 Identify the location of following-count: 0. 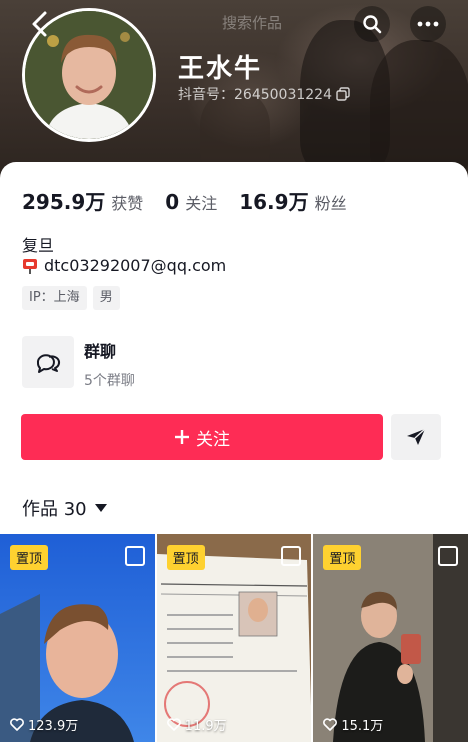
(172, 202).